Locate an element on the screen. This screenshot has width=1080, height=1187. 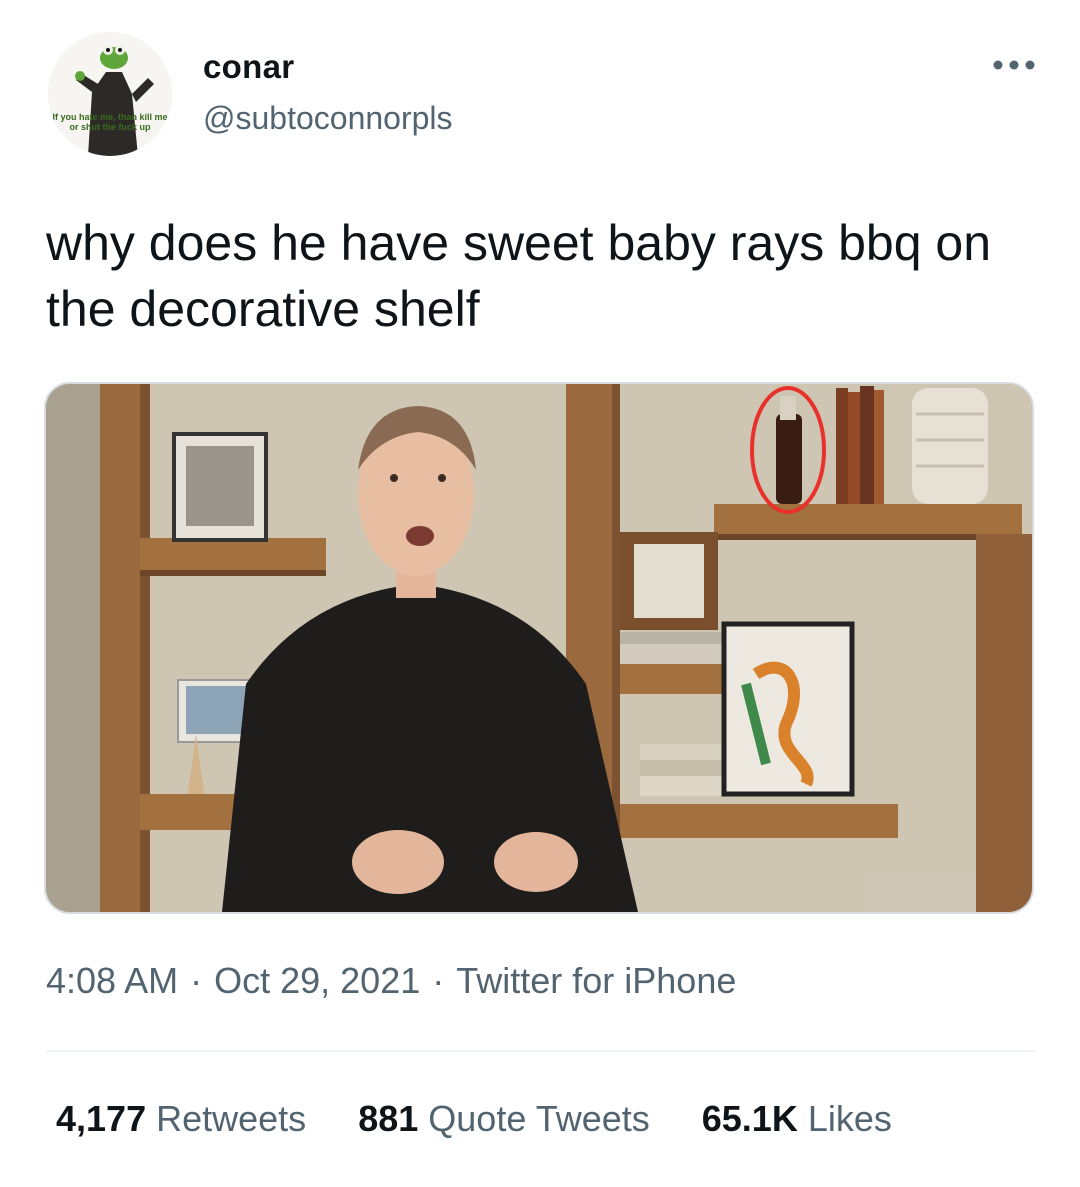
quote-tweets-stat: 881 Quote Tweets is located at coordinates (504, 1119).